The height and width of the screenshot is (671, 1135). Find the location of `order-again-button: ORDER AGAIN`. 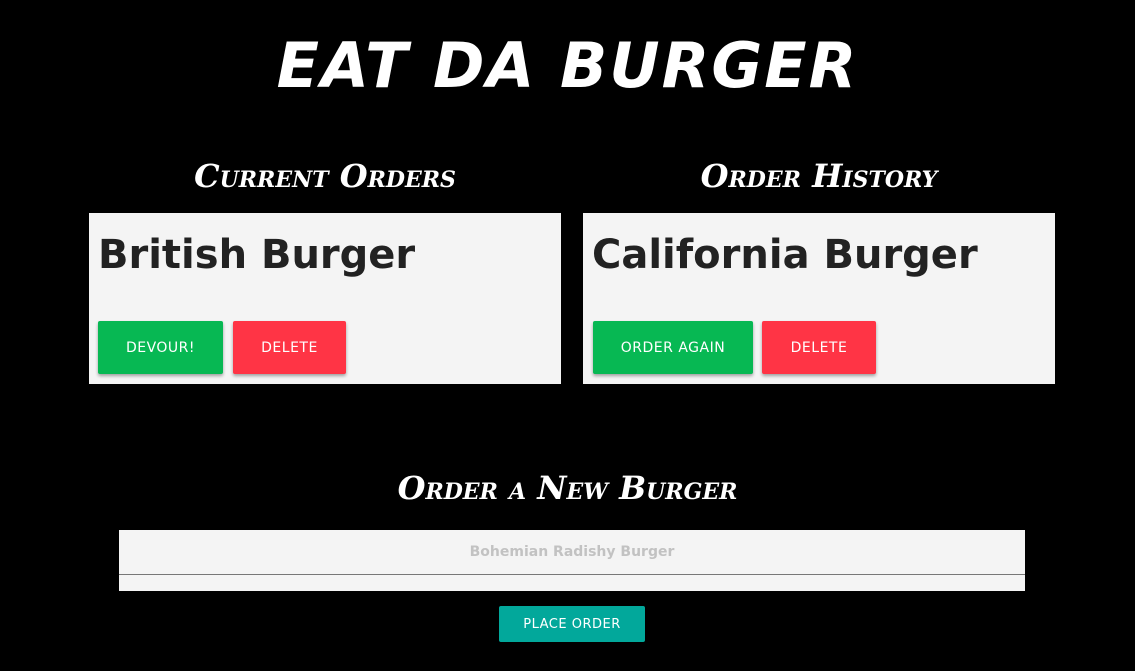

order-again-button: ORDER AGAIN is located at coordinates (673, 347).